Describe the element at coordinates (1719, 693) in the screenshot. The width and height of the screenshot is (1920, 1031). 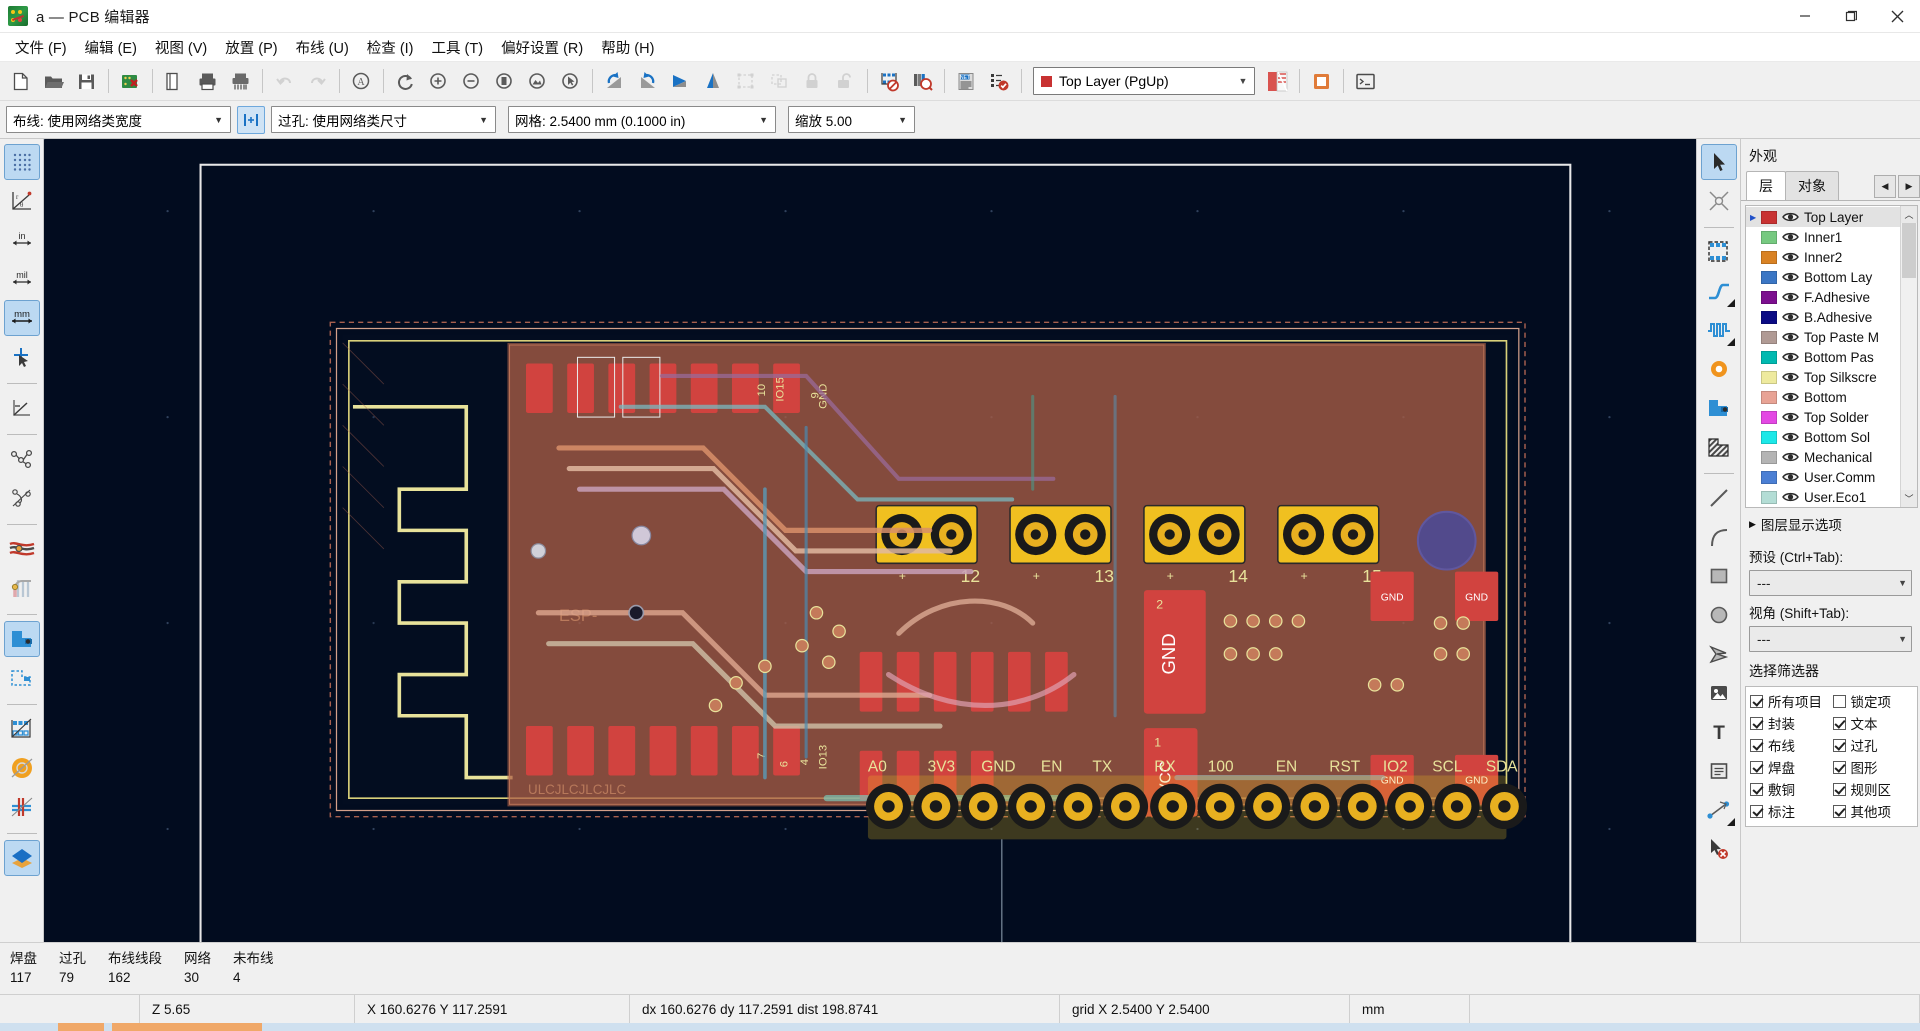
I see `add-image-icon` at that location.